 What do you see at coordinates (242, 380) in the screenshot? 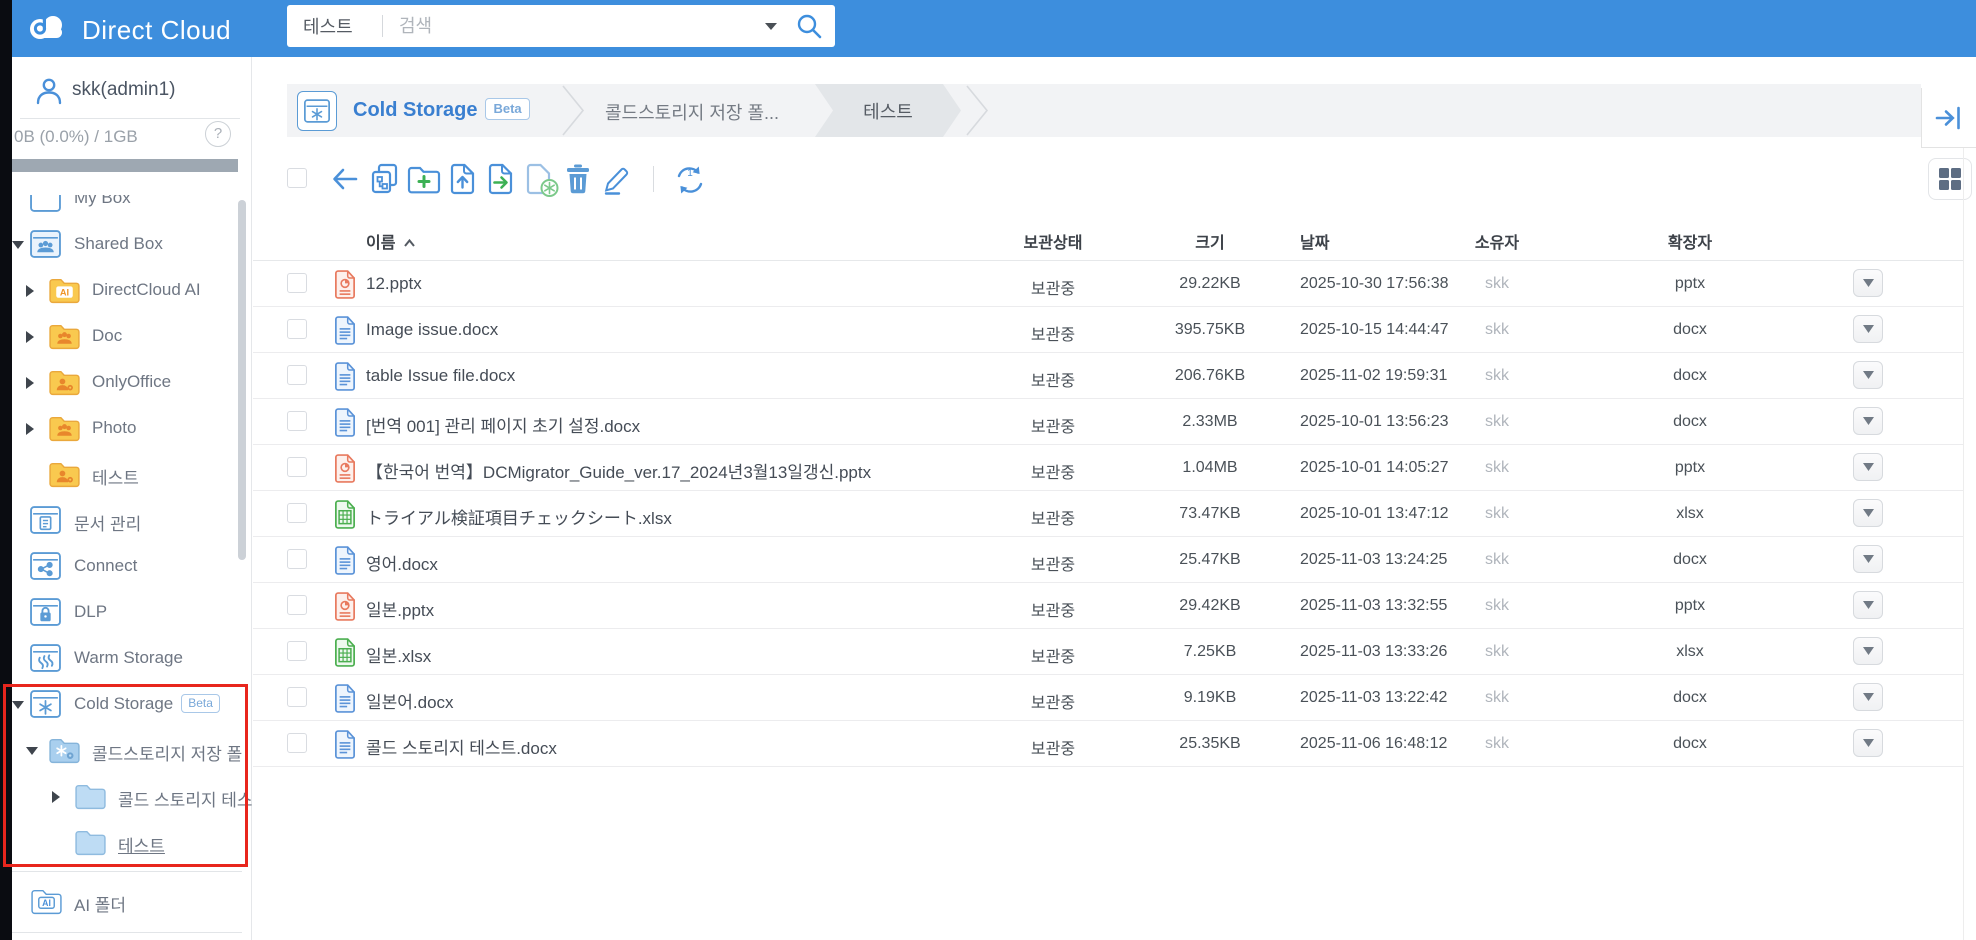
I see `sidebar-scrollbar` at bounding box center [242, 380].